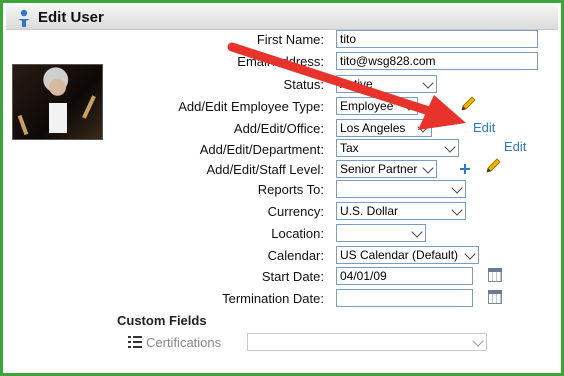 This screenshot has height=376, width=564. I want to click on status-label: Status:, so click(303, 84).